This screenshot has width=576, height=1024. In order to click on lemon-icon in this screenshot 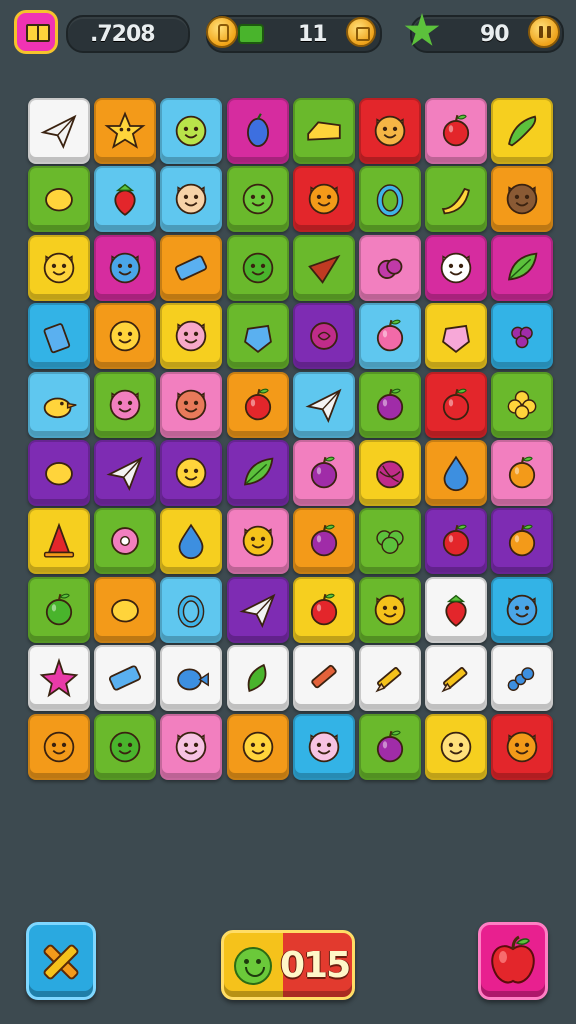, I will do `click(59, 200)`.